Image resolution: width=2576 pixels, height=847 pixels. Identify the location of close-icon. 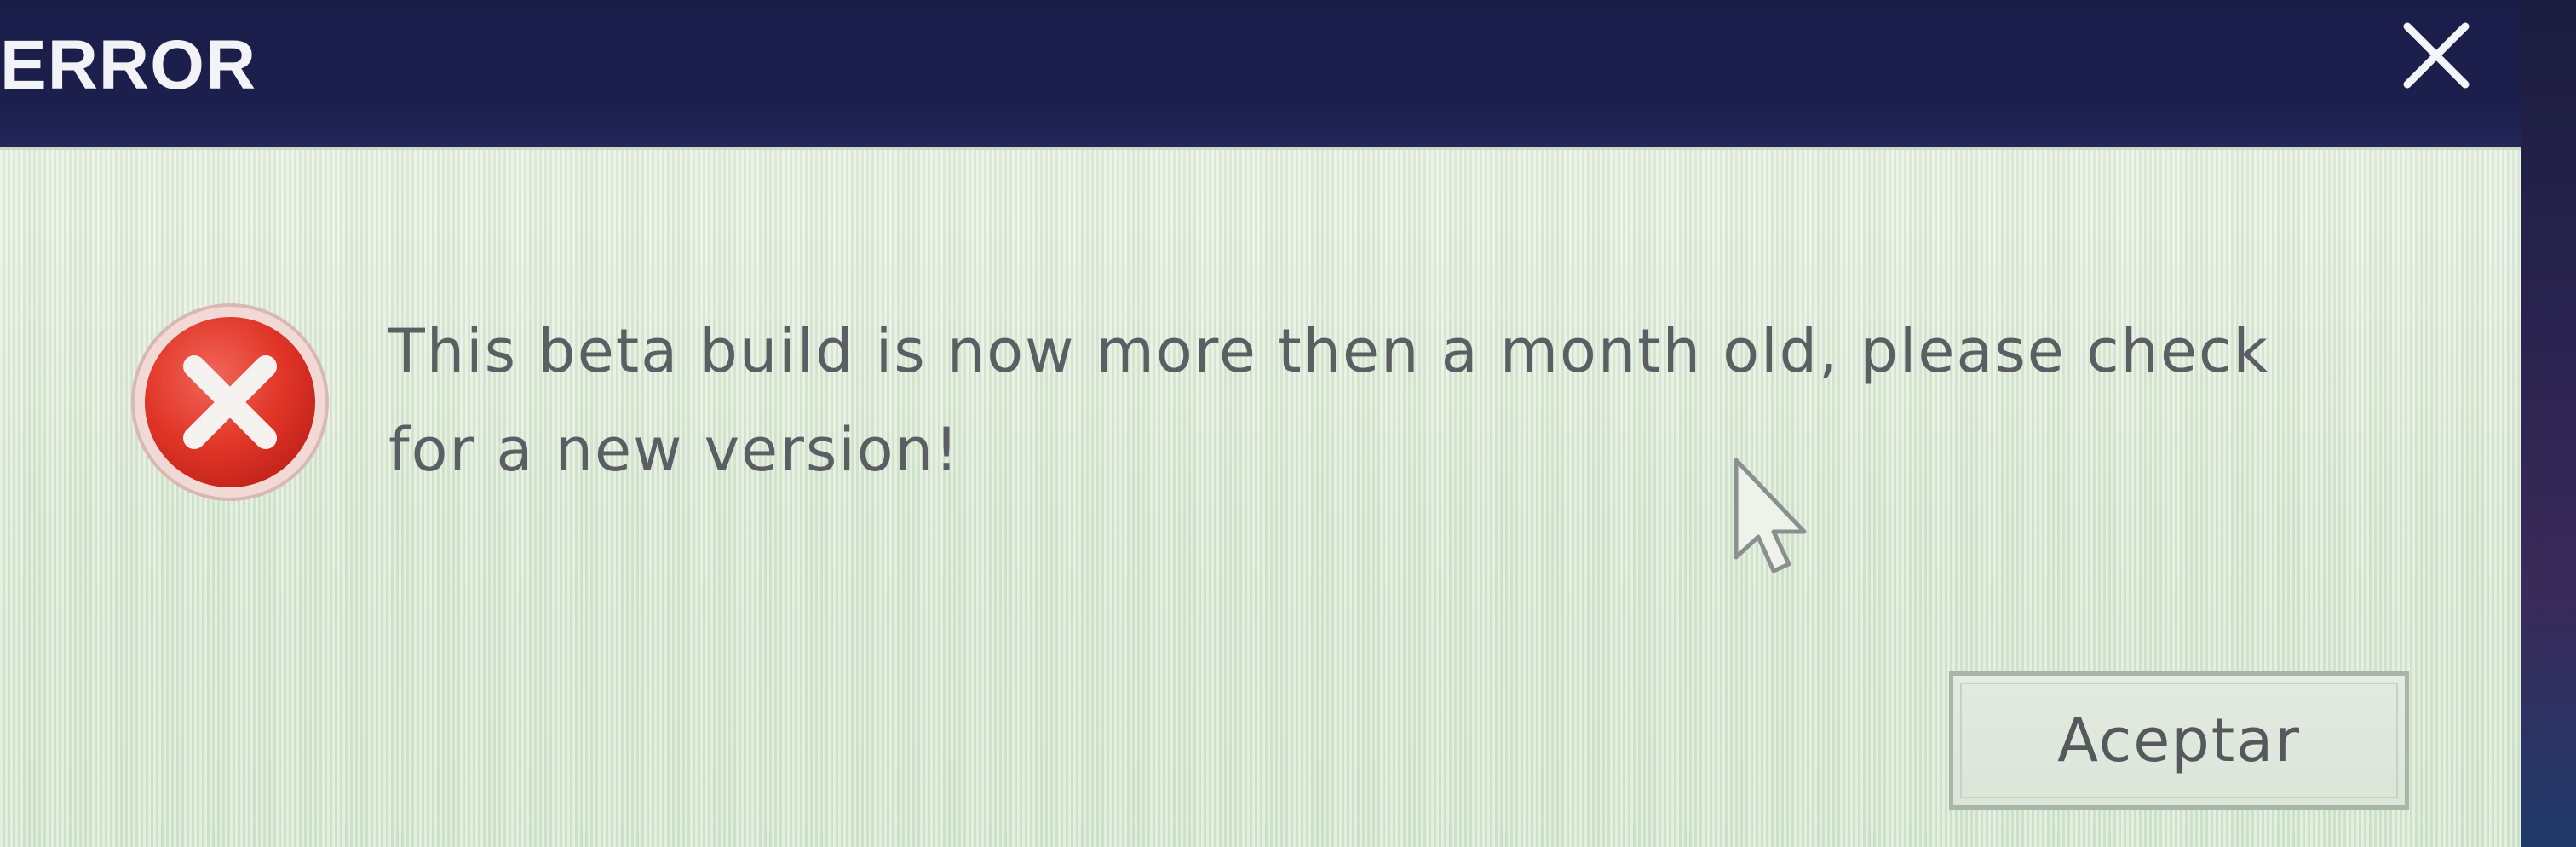
(2437, 56).